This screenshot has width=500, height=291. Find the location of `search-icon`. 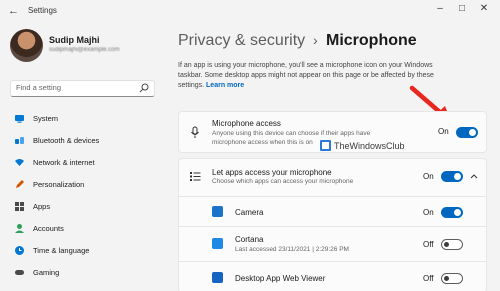

search-icon is located at coordinates (144, 88).